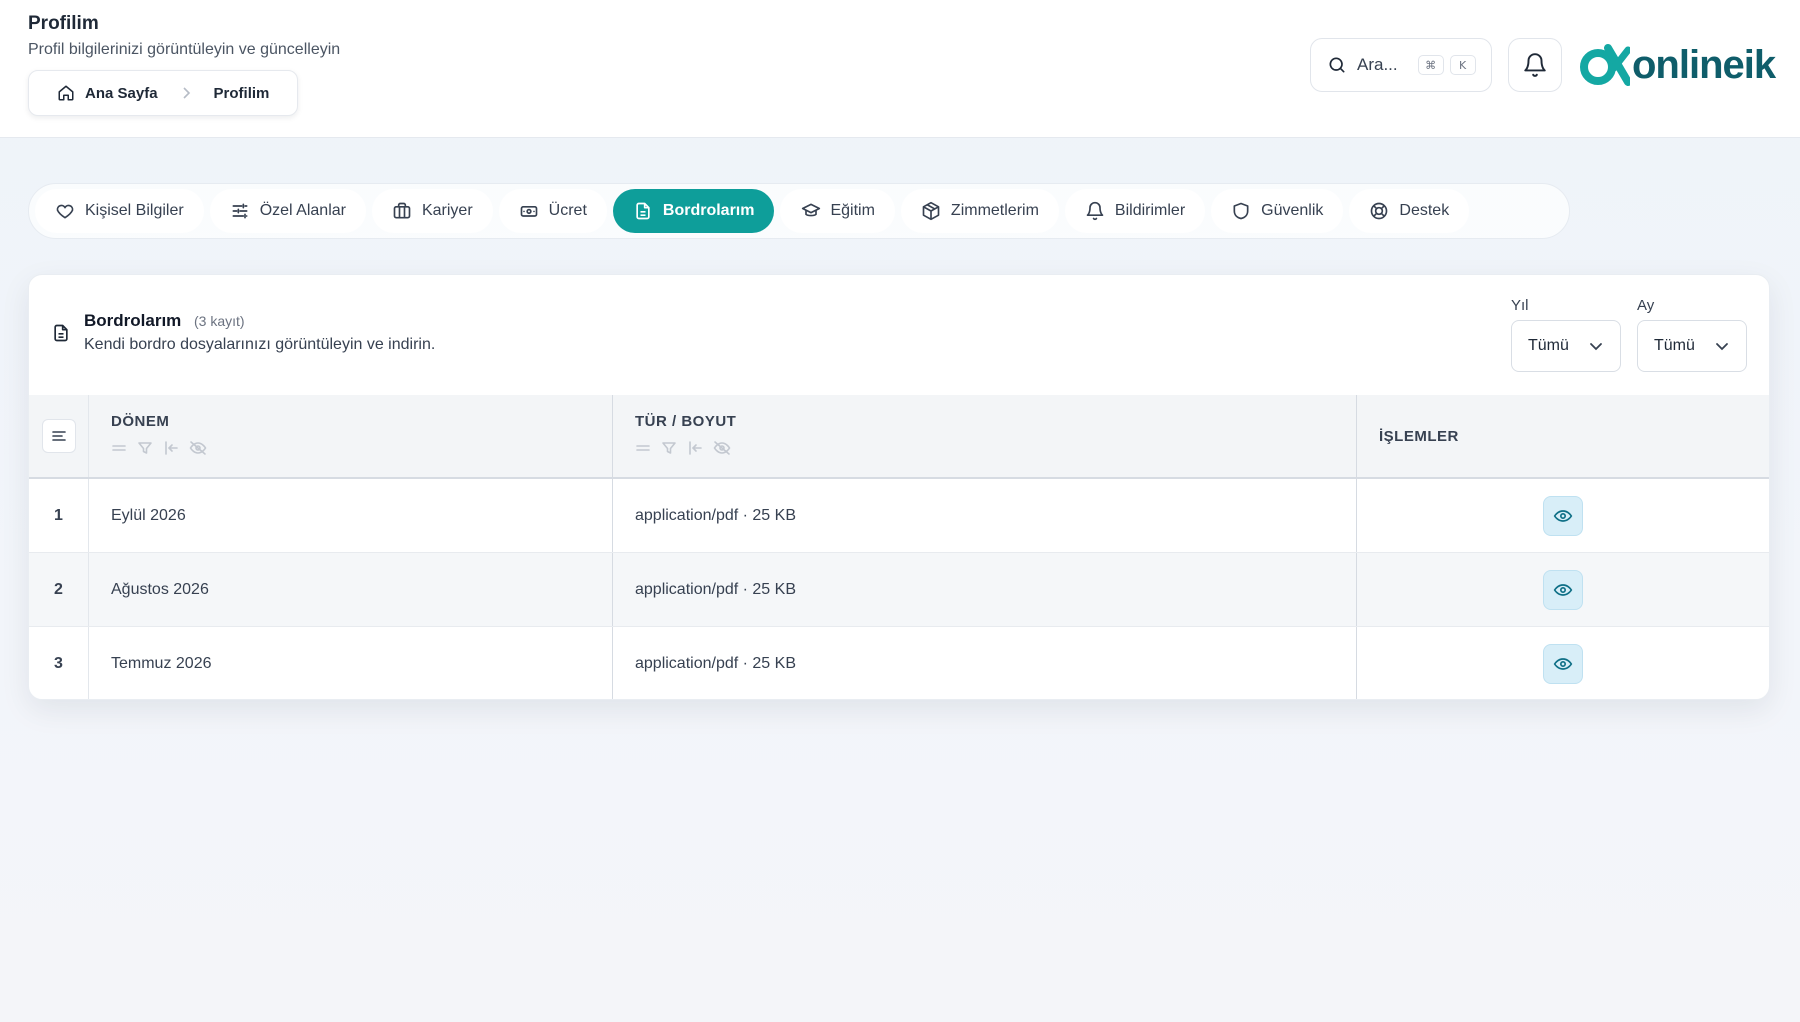 This screenshot has width=1800, height=1022. What do you see at coordinates (1563, 436) in the screenshot?
I see `column-actions: İŞLEMLER` at bounding box center [1563, 436].